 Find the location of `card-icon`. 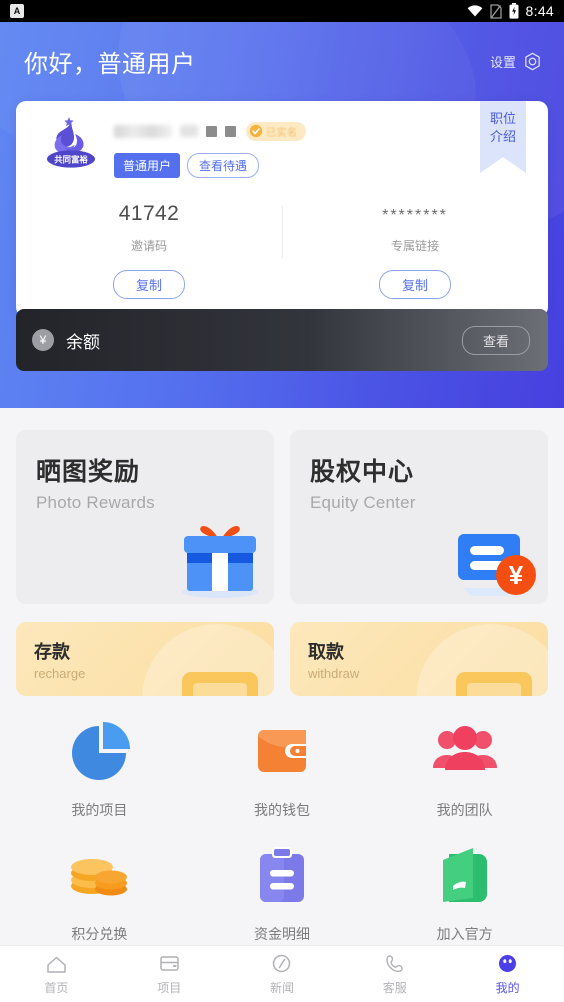

card-icon is located at coordinates (169, 963).